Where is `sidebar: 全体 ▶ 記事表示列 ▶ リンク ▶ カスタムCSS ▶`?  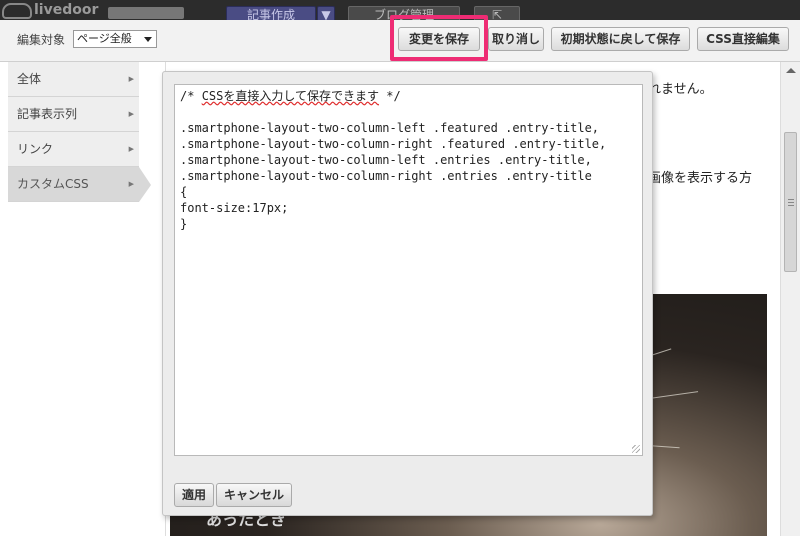 sidebar: 全体 ▶ 記事表示列 ▶ リンク ▶ カスタムCSS ▶ is located at coordinates (79, 132).